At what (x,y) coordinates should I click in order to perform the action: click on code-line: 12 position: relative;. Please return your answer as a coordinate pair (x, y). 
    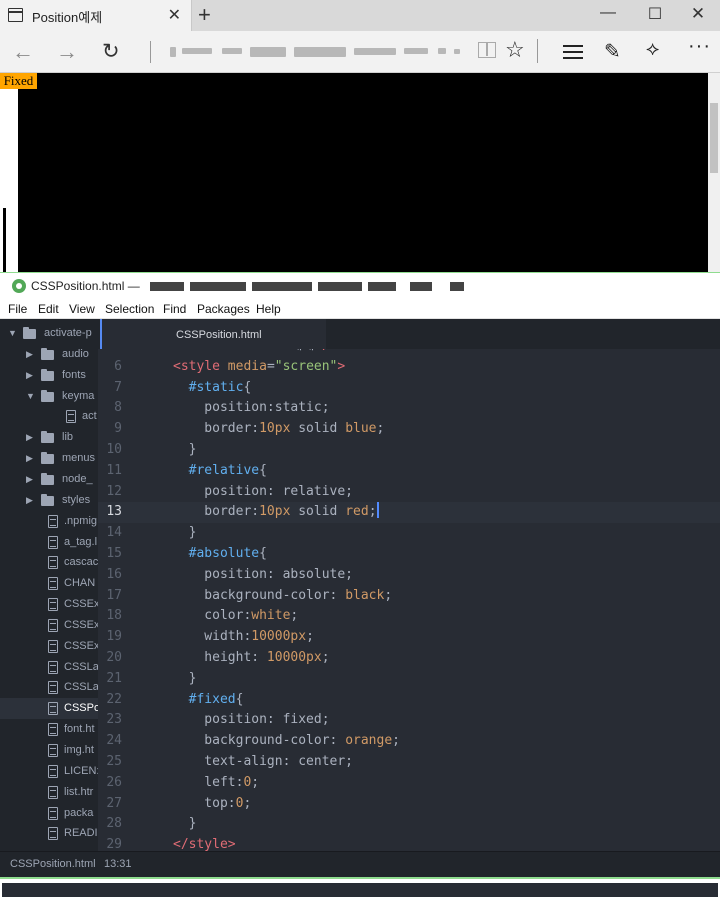
    Looking at the image, I should click on (409, 492).